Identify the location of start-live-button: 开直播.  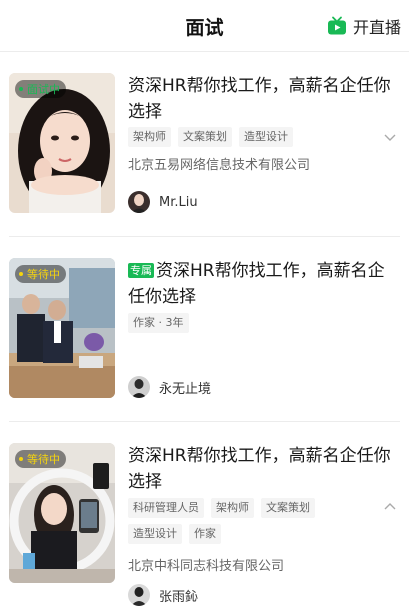
(364, 26).